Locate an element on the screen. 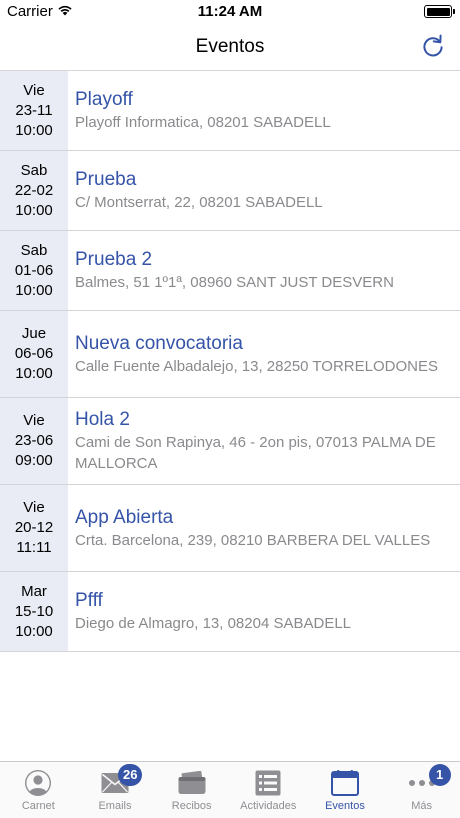  event-date-value: 23-06 is located at coordinates (34, 440).